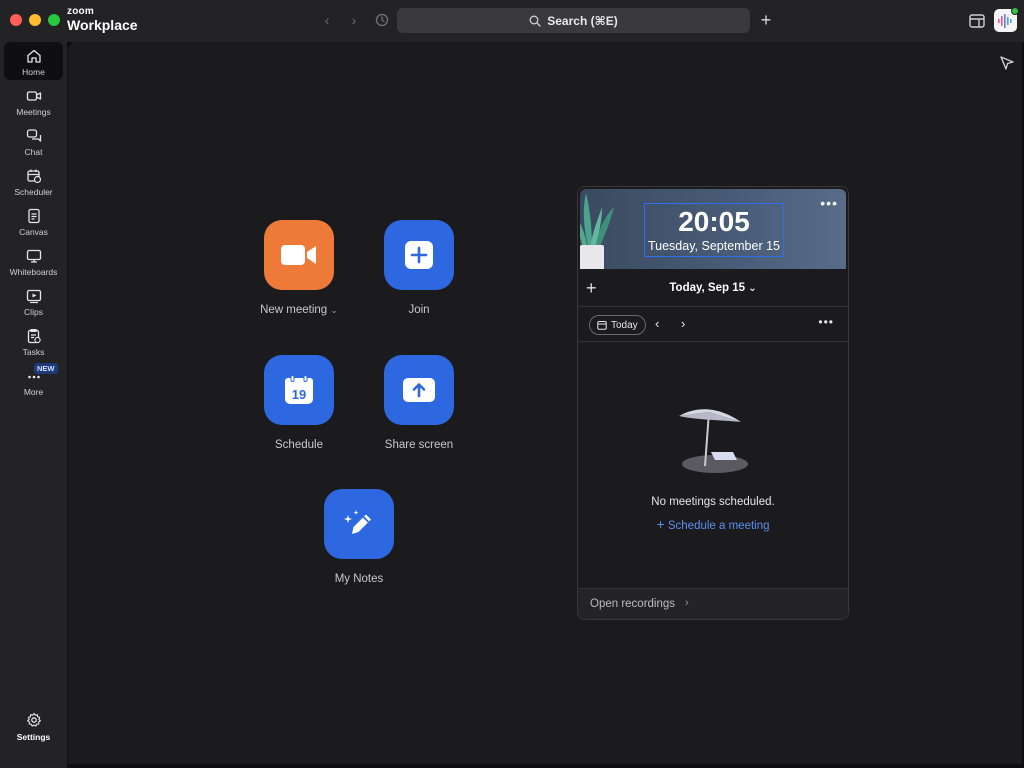 The image size is (1024, 768). What do you see at coordinates (714, 221) in the screenshot?
I see `clock-time: 20:05` at bounding box center [714, 221].